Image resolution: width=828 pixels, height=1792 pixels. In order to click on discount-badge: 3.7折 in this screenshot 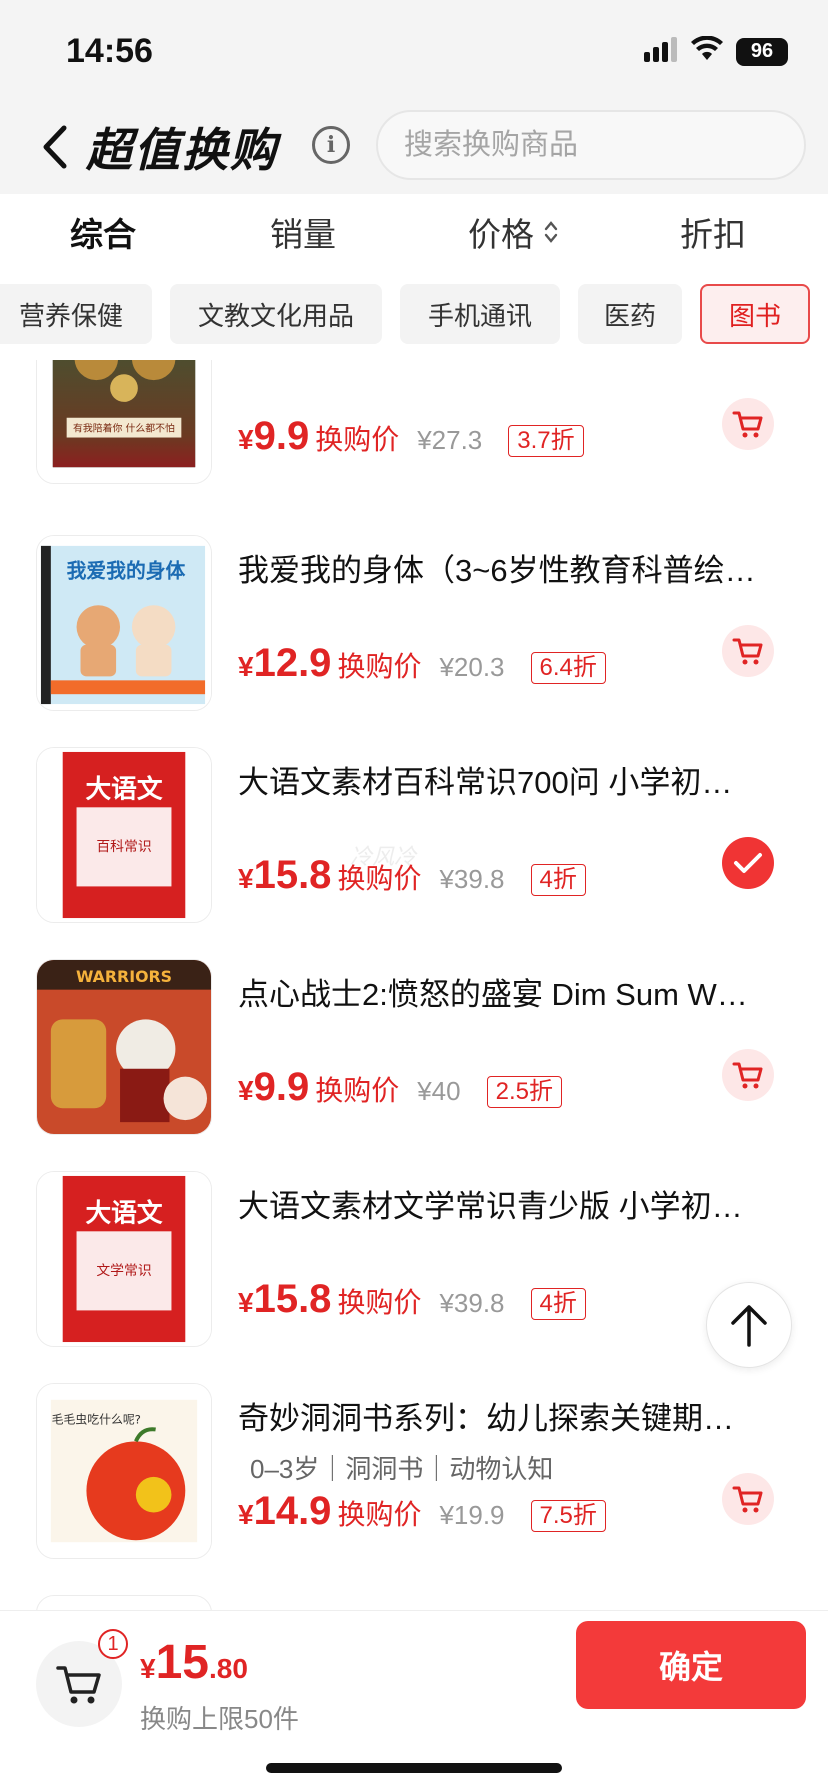, I will do `click(546, 441)`.